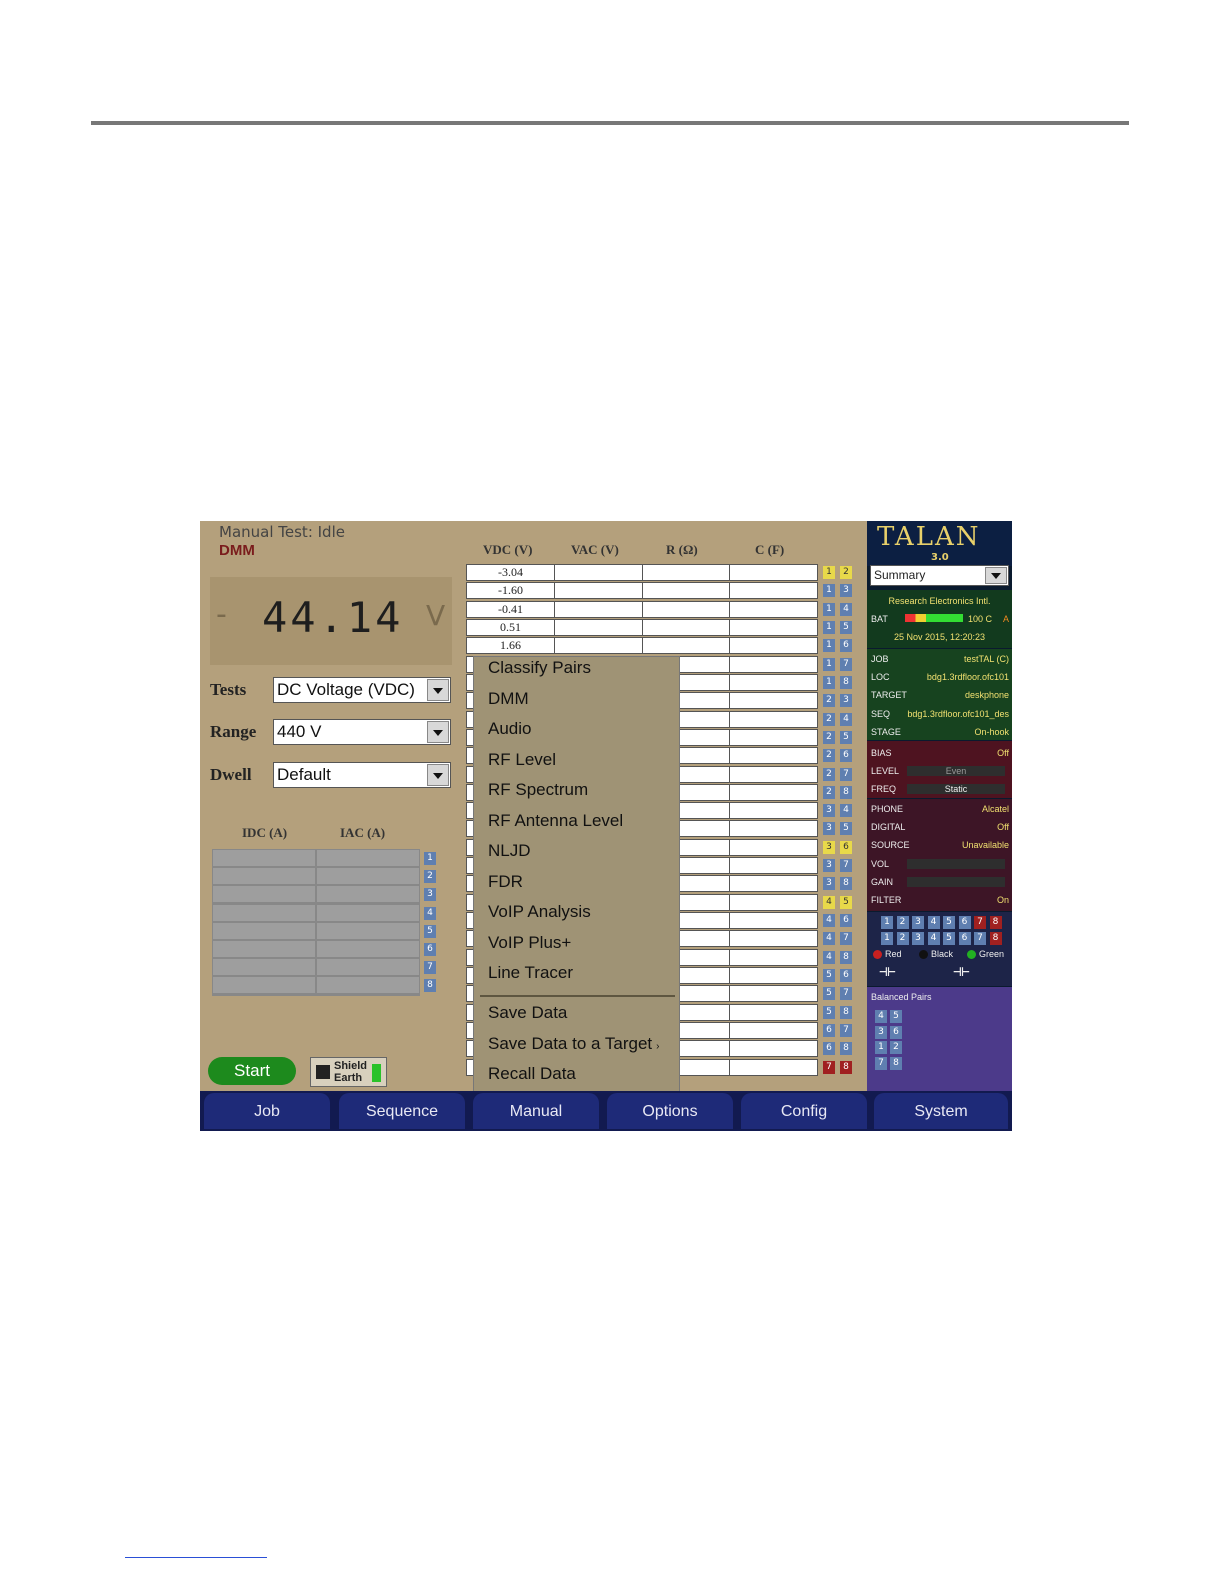 This screenshot has height=1584, width=1224. What do you see at coordinates (252, 1071) in the screenshot?
I see `start-button: Start` at bounding box center [252, 1071].